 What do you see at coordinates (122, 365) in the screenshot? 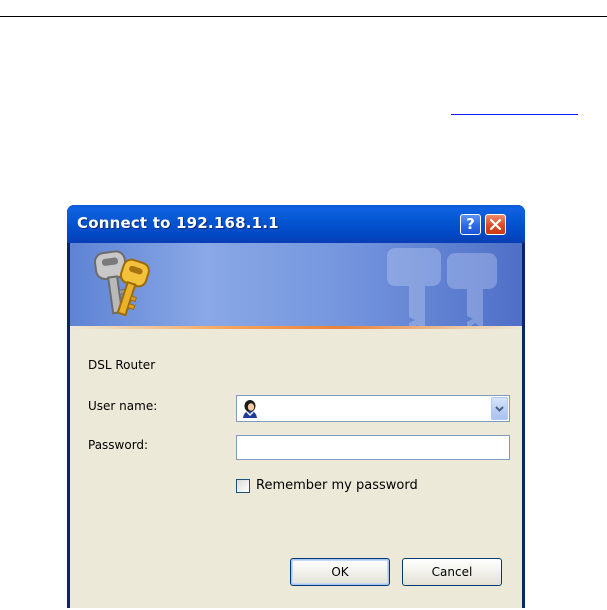
I see `realm-label: DSL Router` at bounding box center [122, 365].